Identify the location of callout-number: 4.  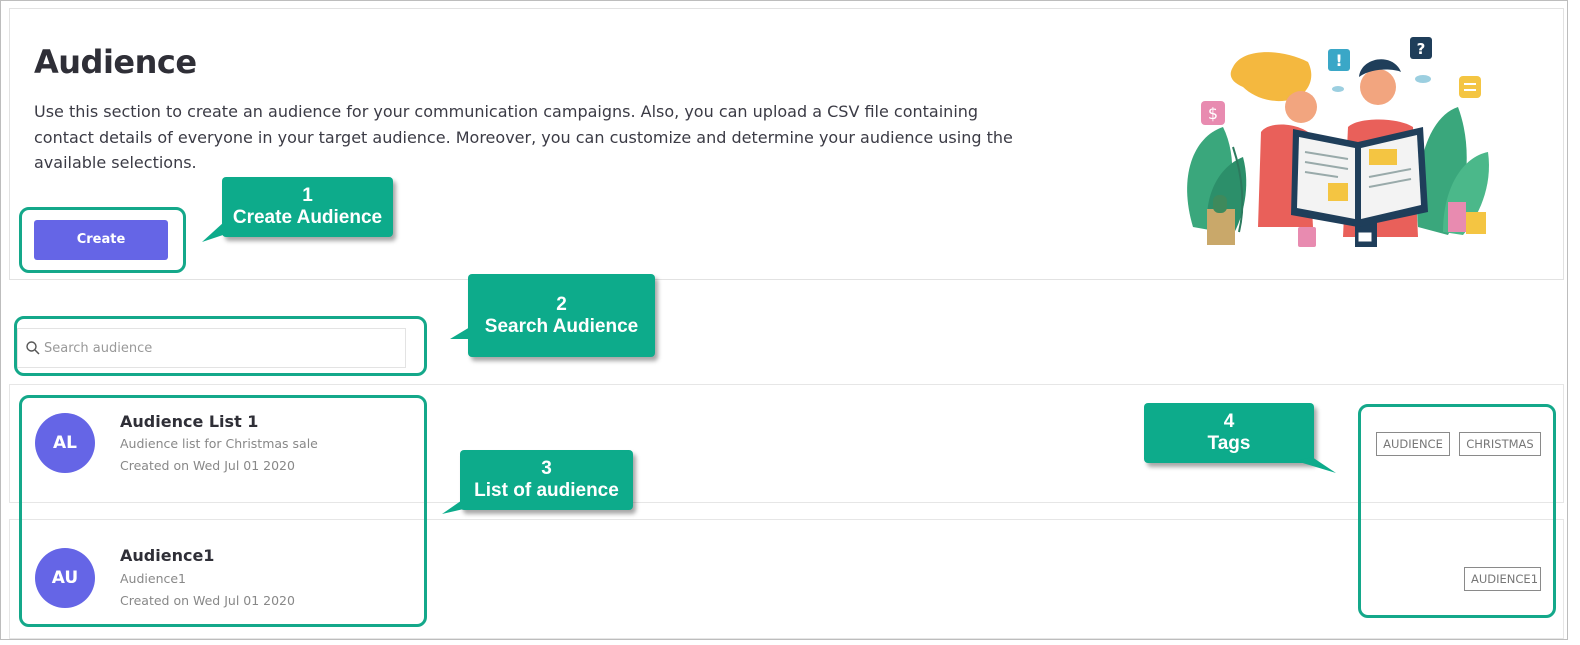
(1229, 421).